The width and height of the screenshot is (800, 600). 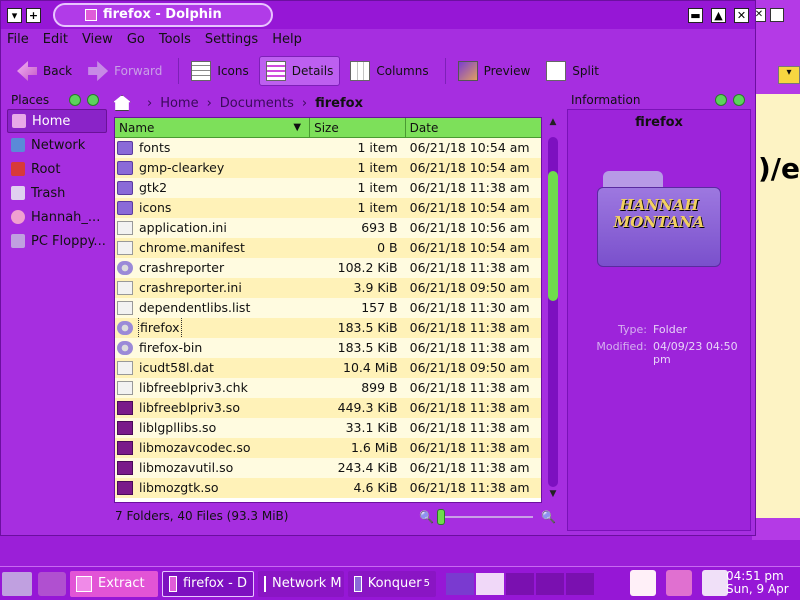 What do you see at coordinates (328, 488) in the screenshot?
I see `table-row: libmozgtk.so 4.6 KiB 06/21/18 11:38 am` at bounding box center [328, 488].